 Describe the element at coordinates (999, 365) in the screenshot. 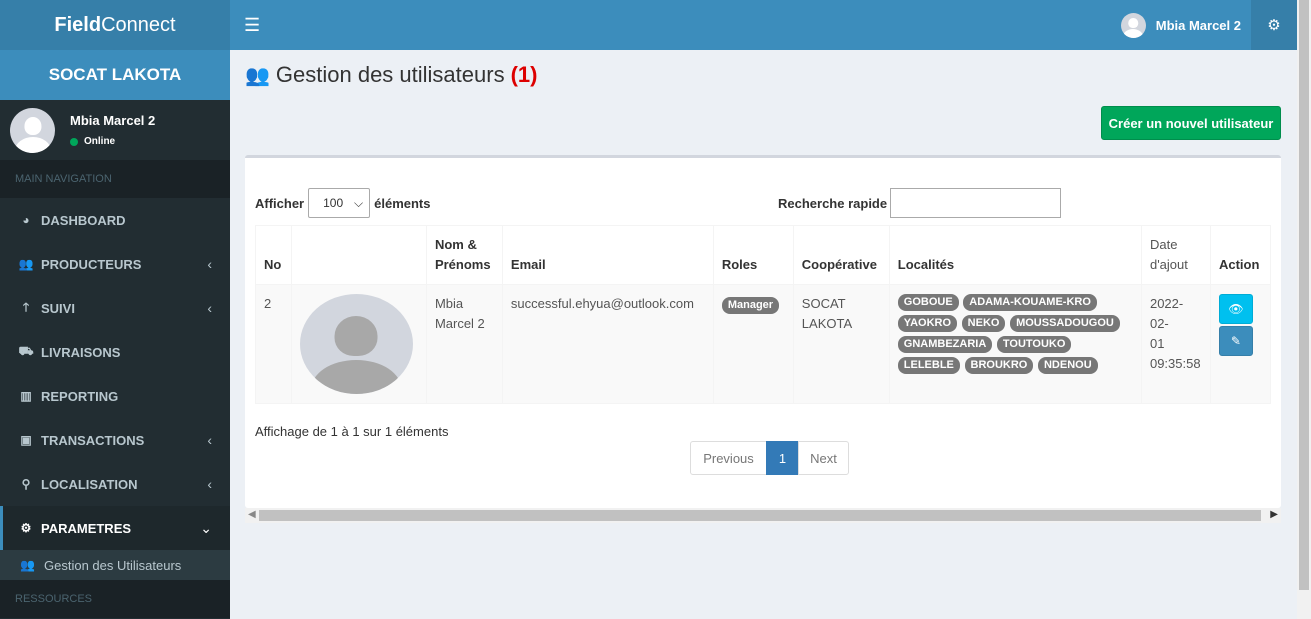

I see `localite-badge: BROUKRO` at that location.